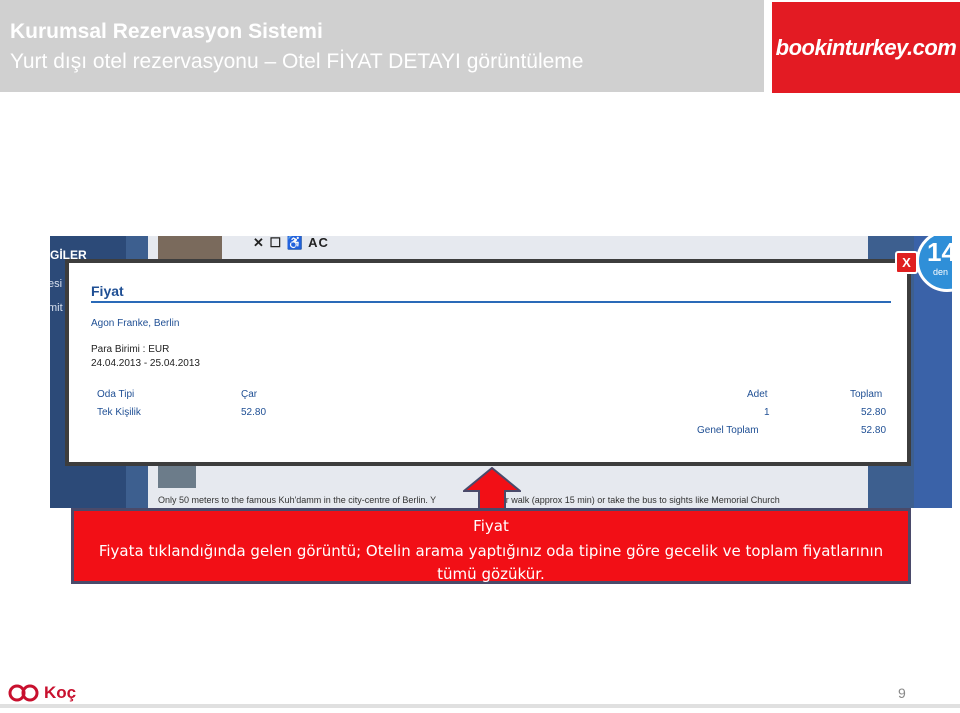  I want to click on sidebar-item: mit, so click(56, 308).